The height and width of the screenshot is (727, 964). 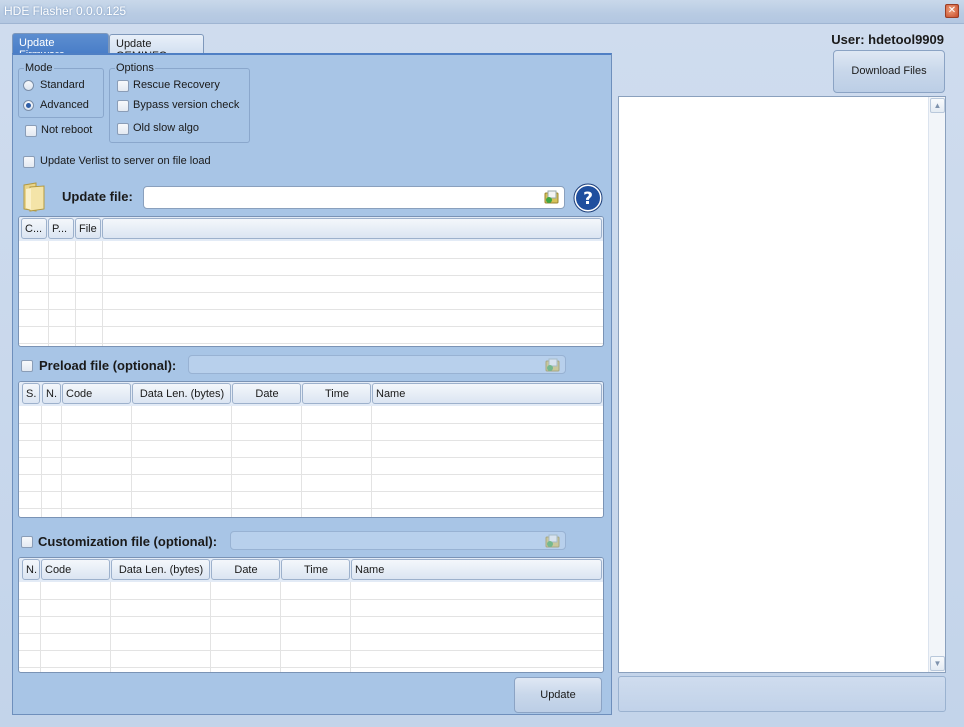 What do you see at coordinates (482, 12) in the screenshot?
I see `title-bar: HDE Flasher 0.0.0.125 ✕` at bounding box center [482, 12].